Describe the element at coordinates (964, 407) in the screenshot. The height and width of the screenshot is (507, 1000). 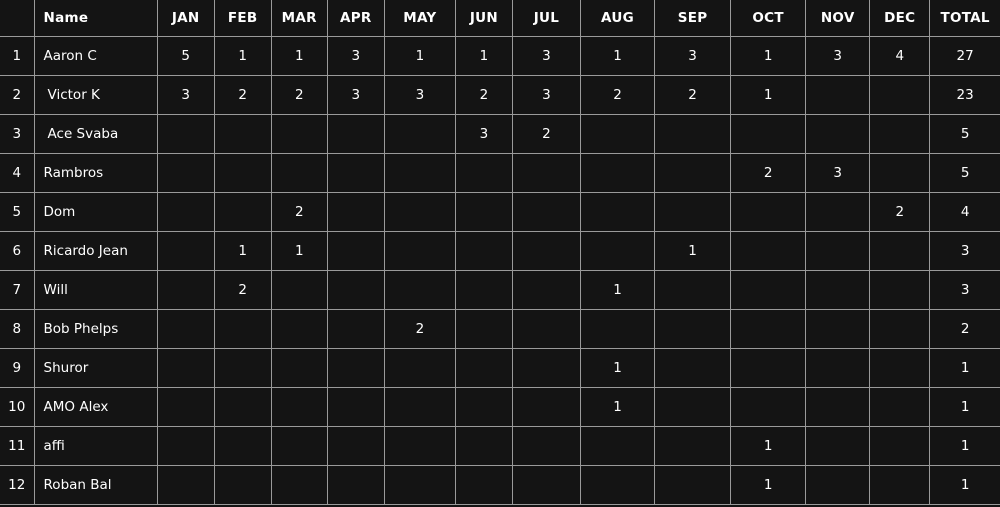
I see `row-total-score: 1` at that location.